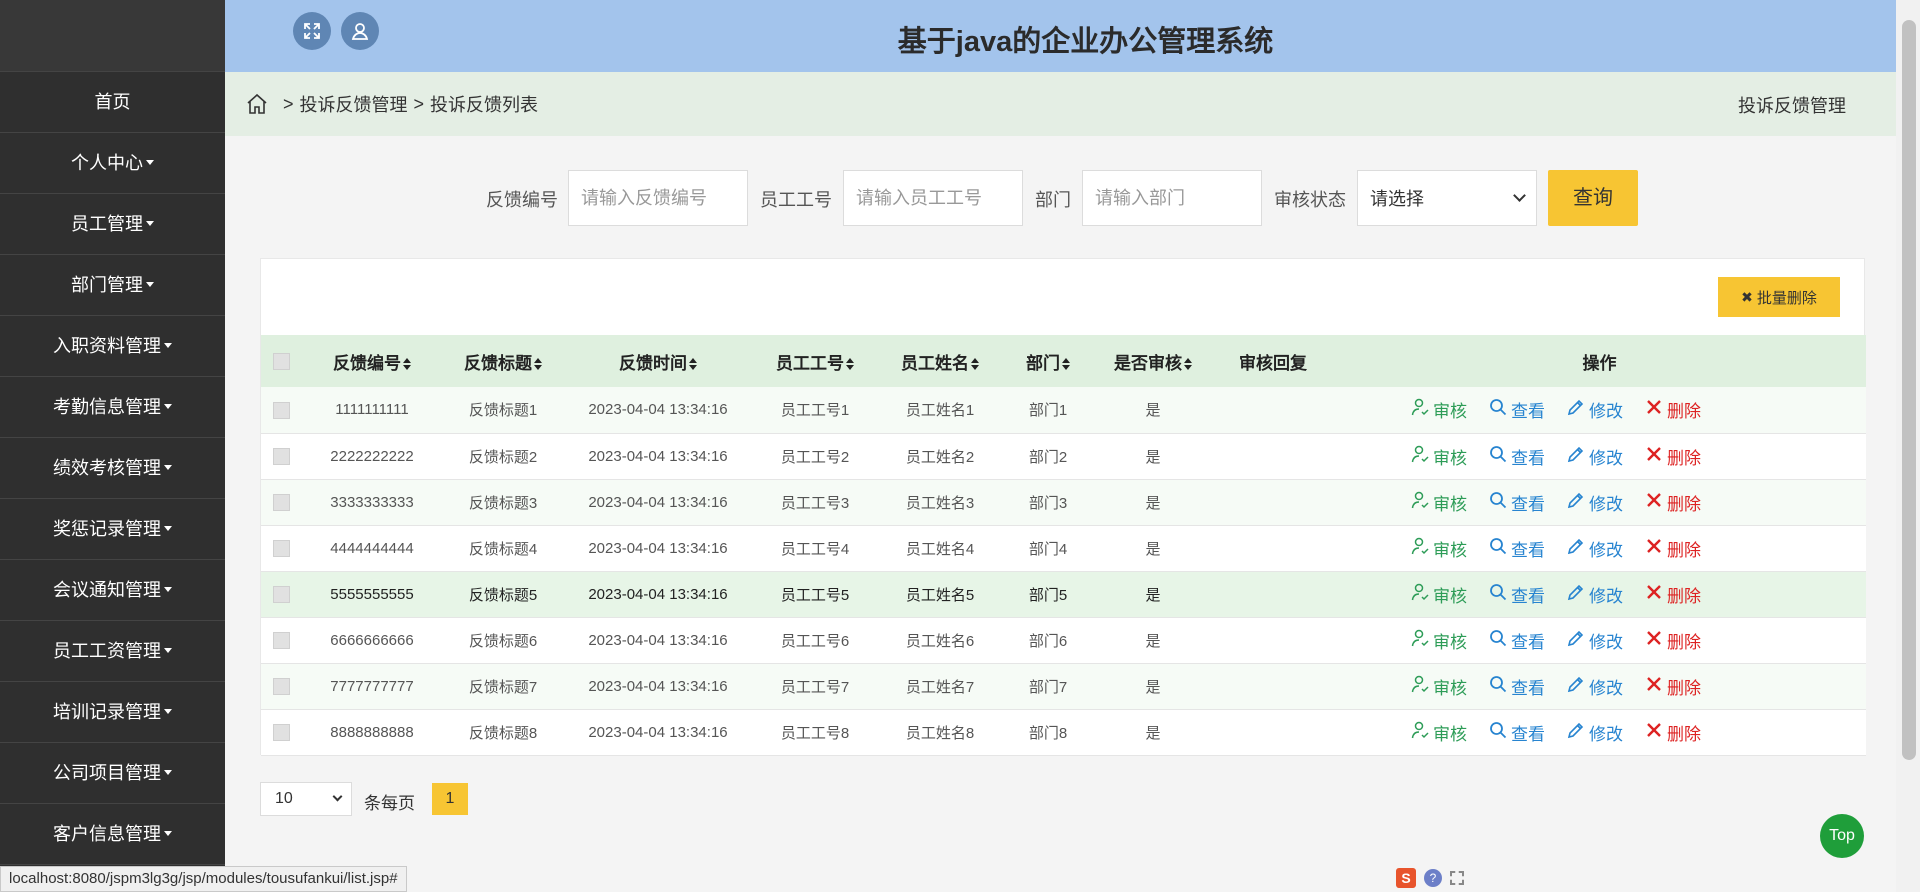 Image resolution: width=1920 pixels, height=892 pixels. I want to click on page-scrollbar, so click(1908, 446).